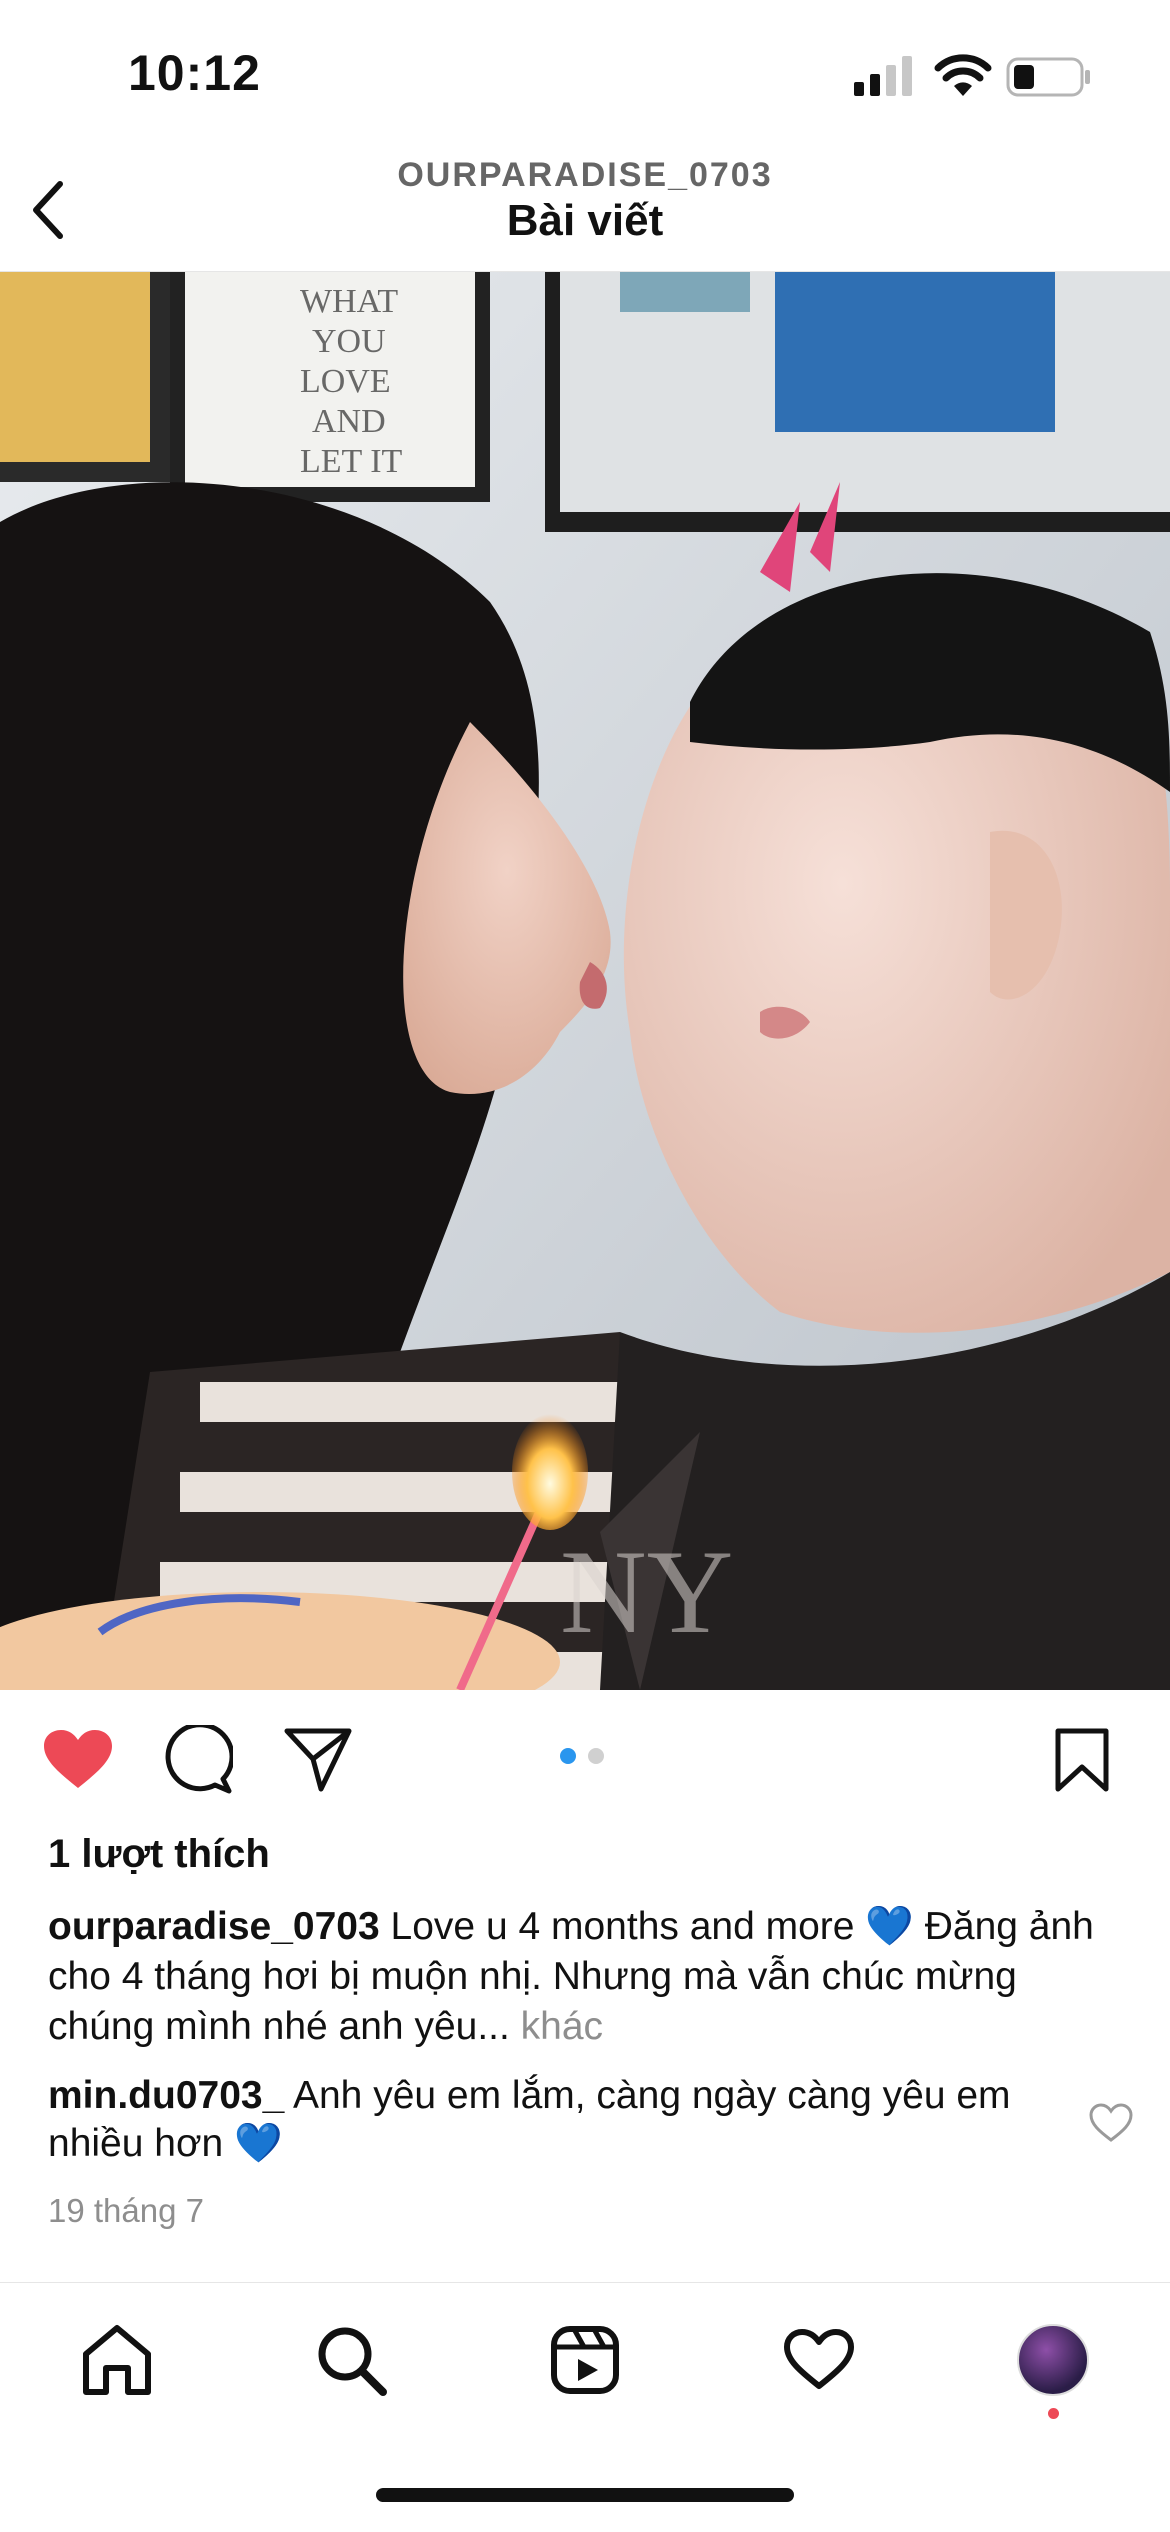 The height and width of the screenshot is (2532, 1170). I want to click on tab-search, so click(351, 2360).